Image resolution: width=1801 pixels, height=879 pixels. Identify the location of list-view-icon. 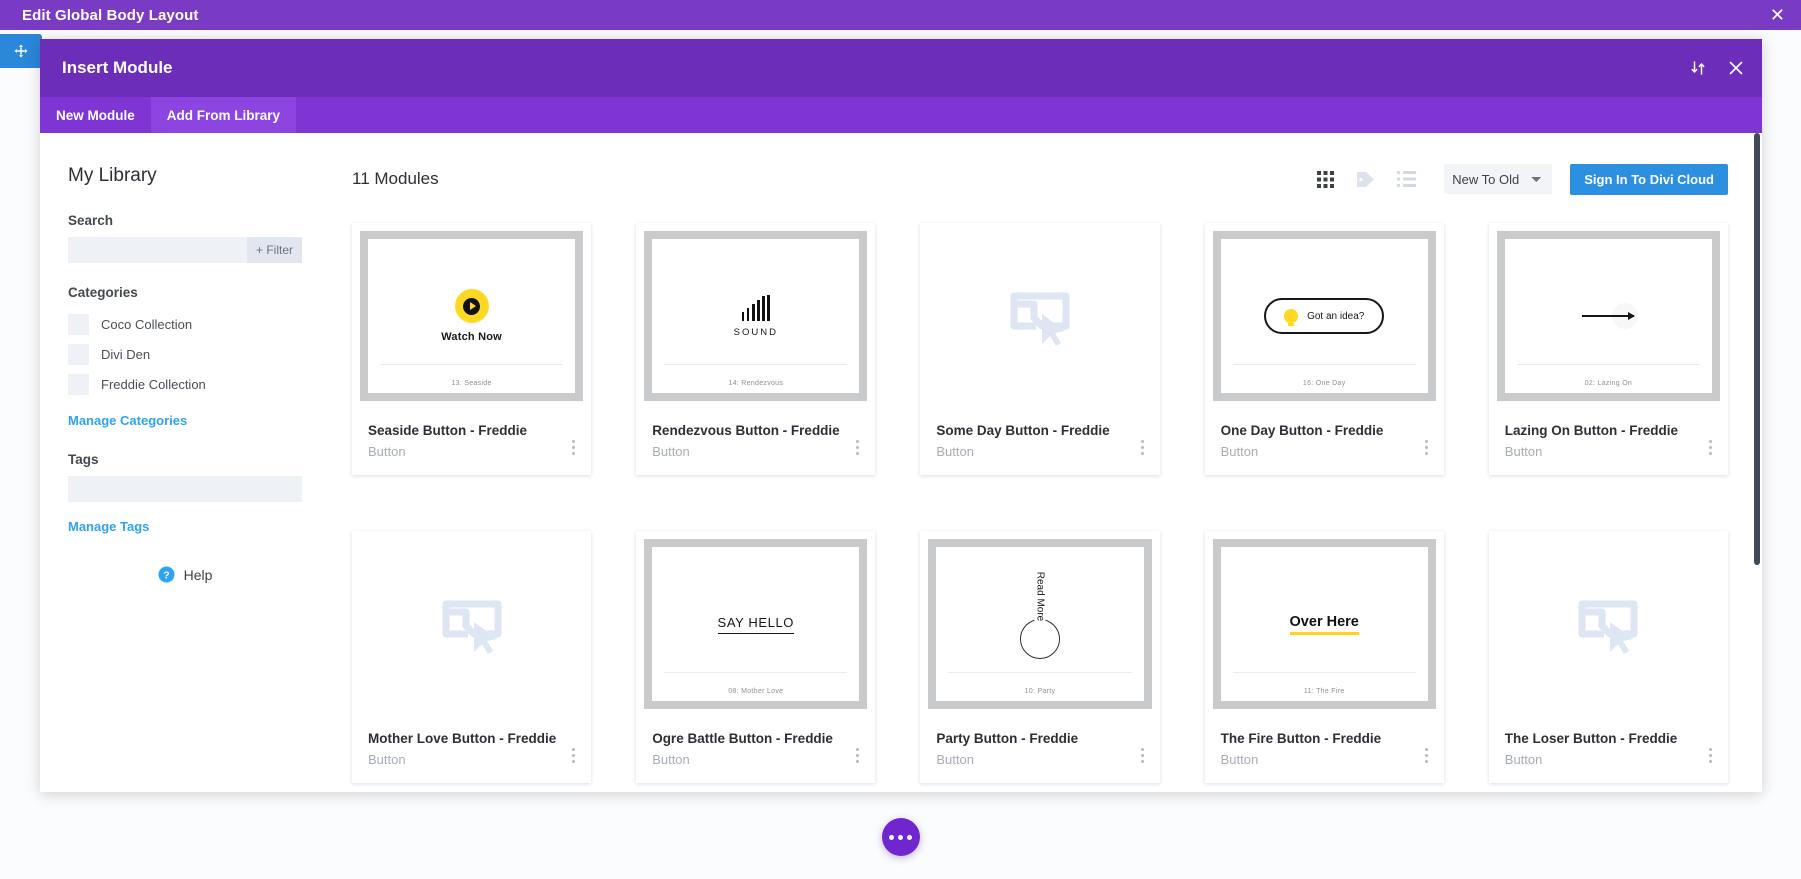
(1407, 179).